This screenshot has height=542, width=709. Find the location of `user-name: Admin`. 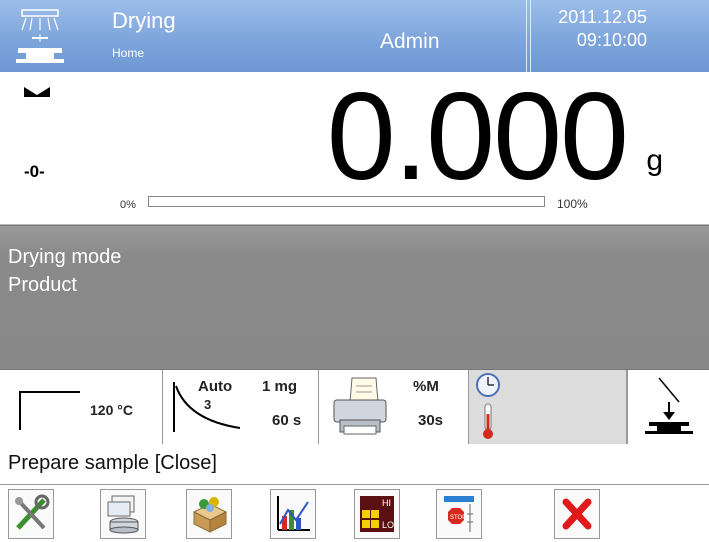

user-name: Admin is located at coordinates (410, 42).